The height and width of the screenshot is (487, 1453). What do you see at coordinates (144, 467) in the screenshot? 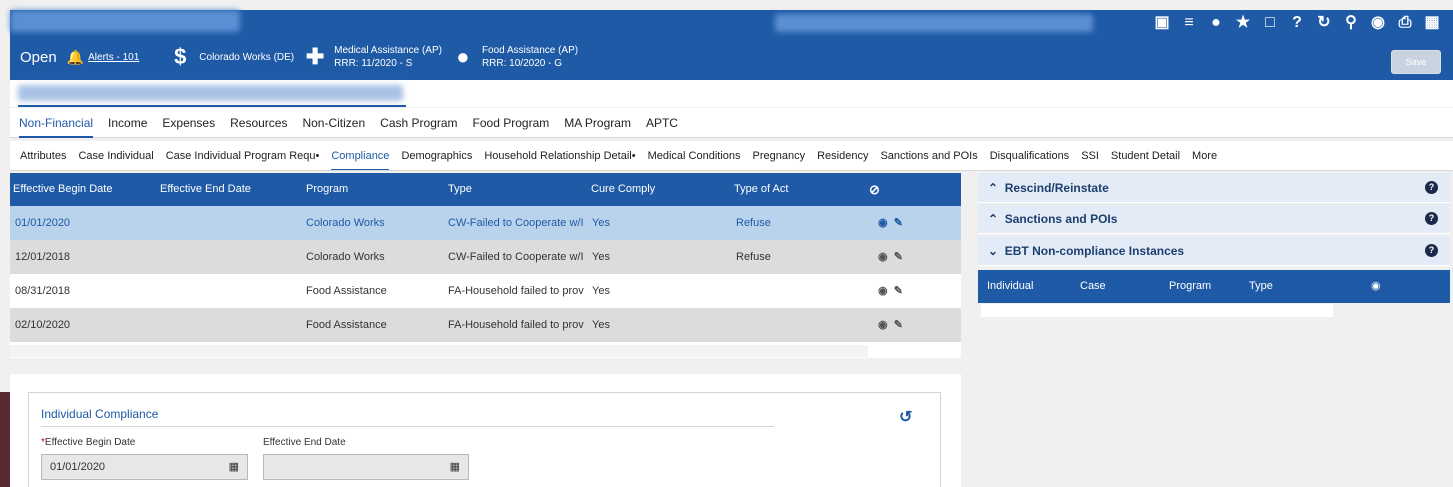
I see `begin-date-field: 01/01/2020 ▦` at bounding box center [144, 467].